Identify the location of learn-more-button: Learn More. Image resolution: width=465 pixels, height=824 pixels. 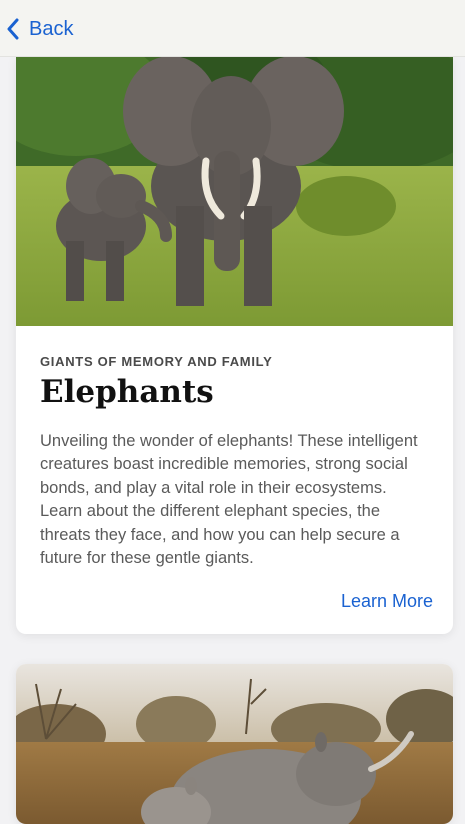
(387, 601).